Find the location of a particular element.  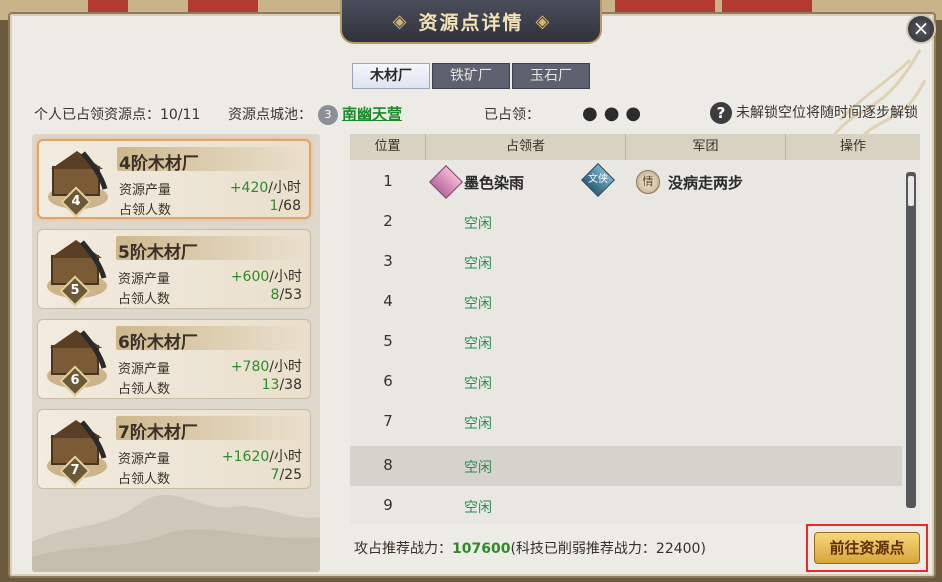

occupants-total: /68 is located at coordinates (289, 206).